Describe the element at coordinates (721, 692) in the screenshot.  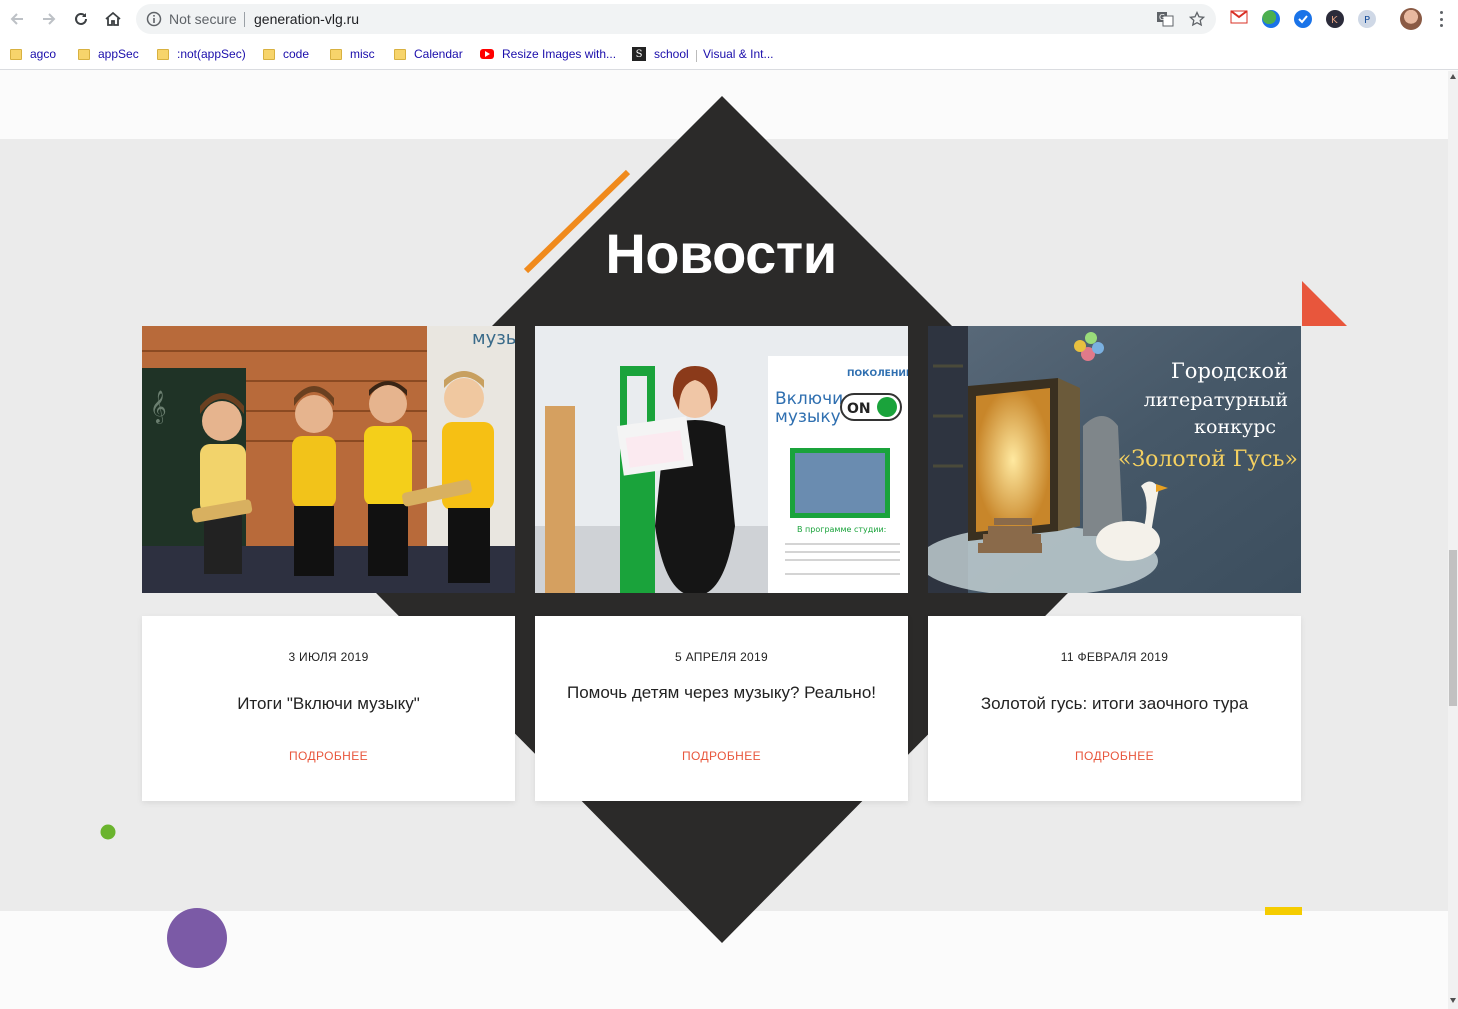
I see `news-title: Помочь детям через музыку? Реально!` at that location.